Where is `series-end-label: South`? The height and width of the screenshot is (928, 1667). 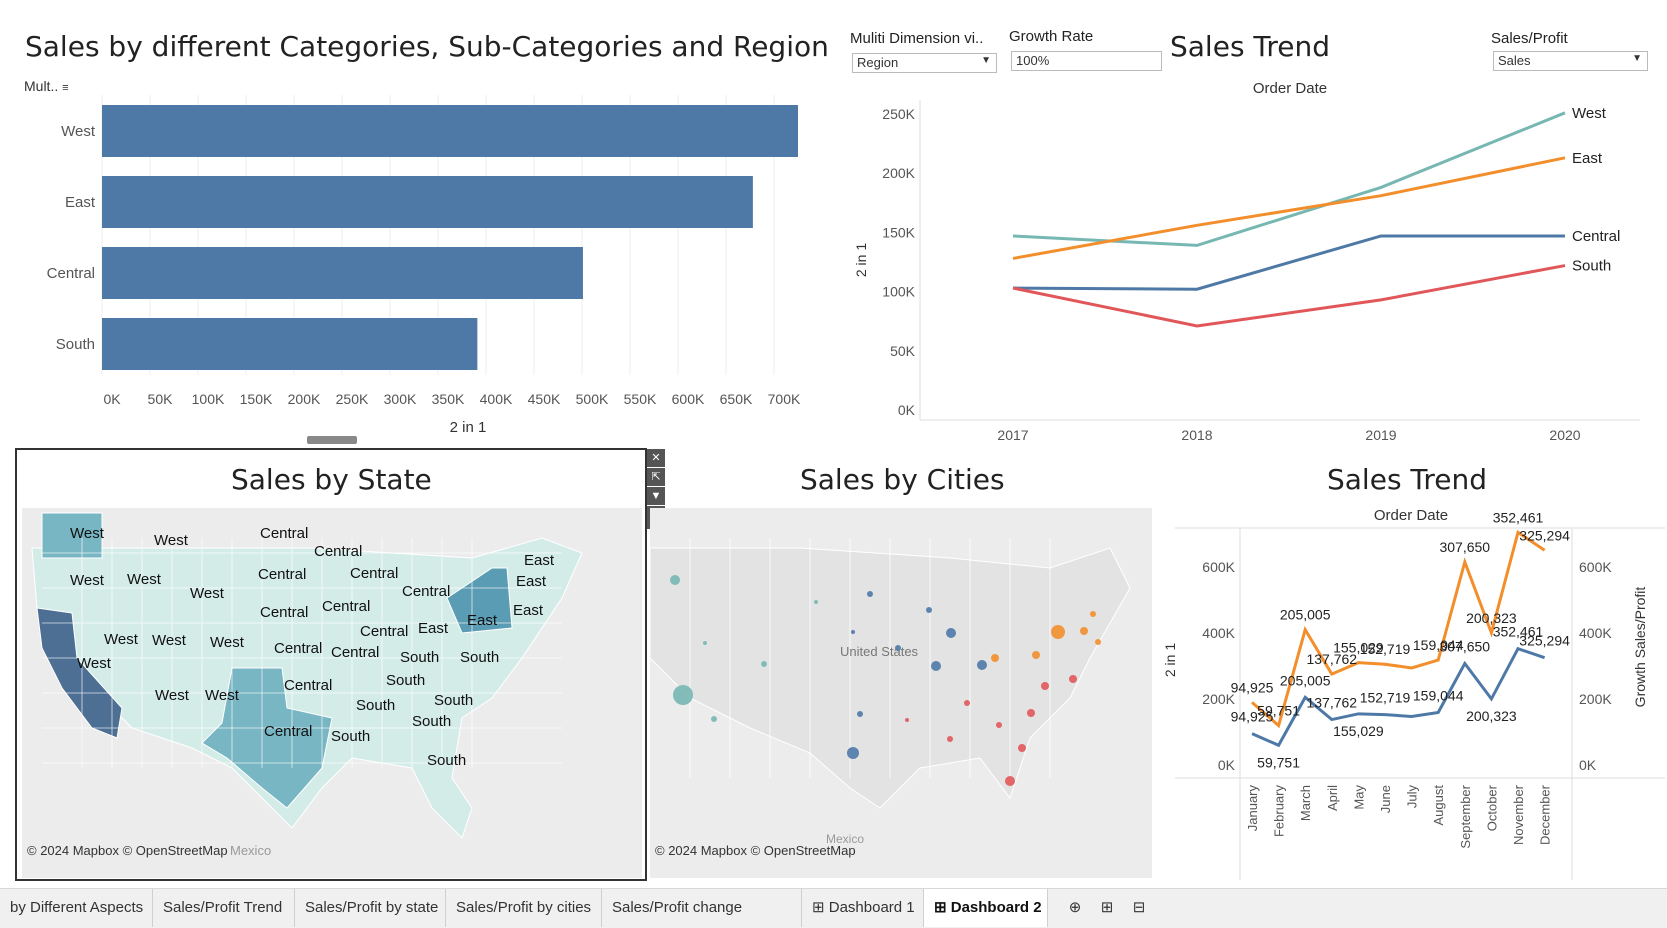
series-end-label: South is located at coordinates (1591, 266).